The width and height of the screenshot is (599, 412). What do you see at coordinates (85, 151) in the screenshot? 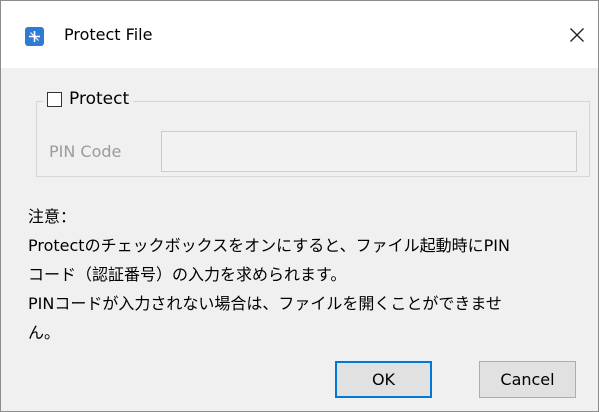
I see `pin-code-label: PIN Code` at bounding box center [85, 151].